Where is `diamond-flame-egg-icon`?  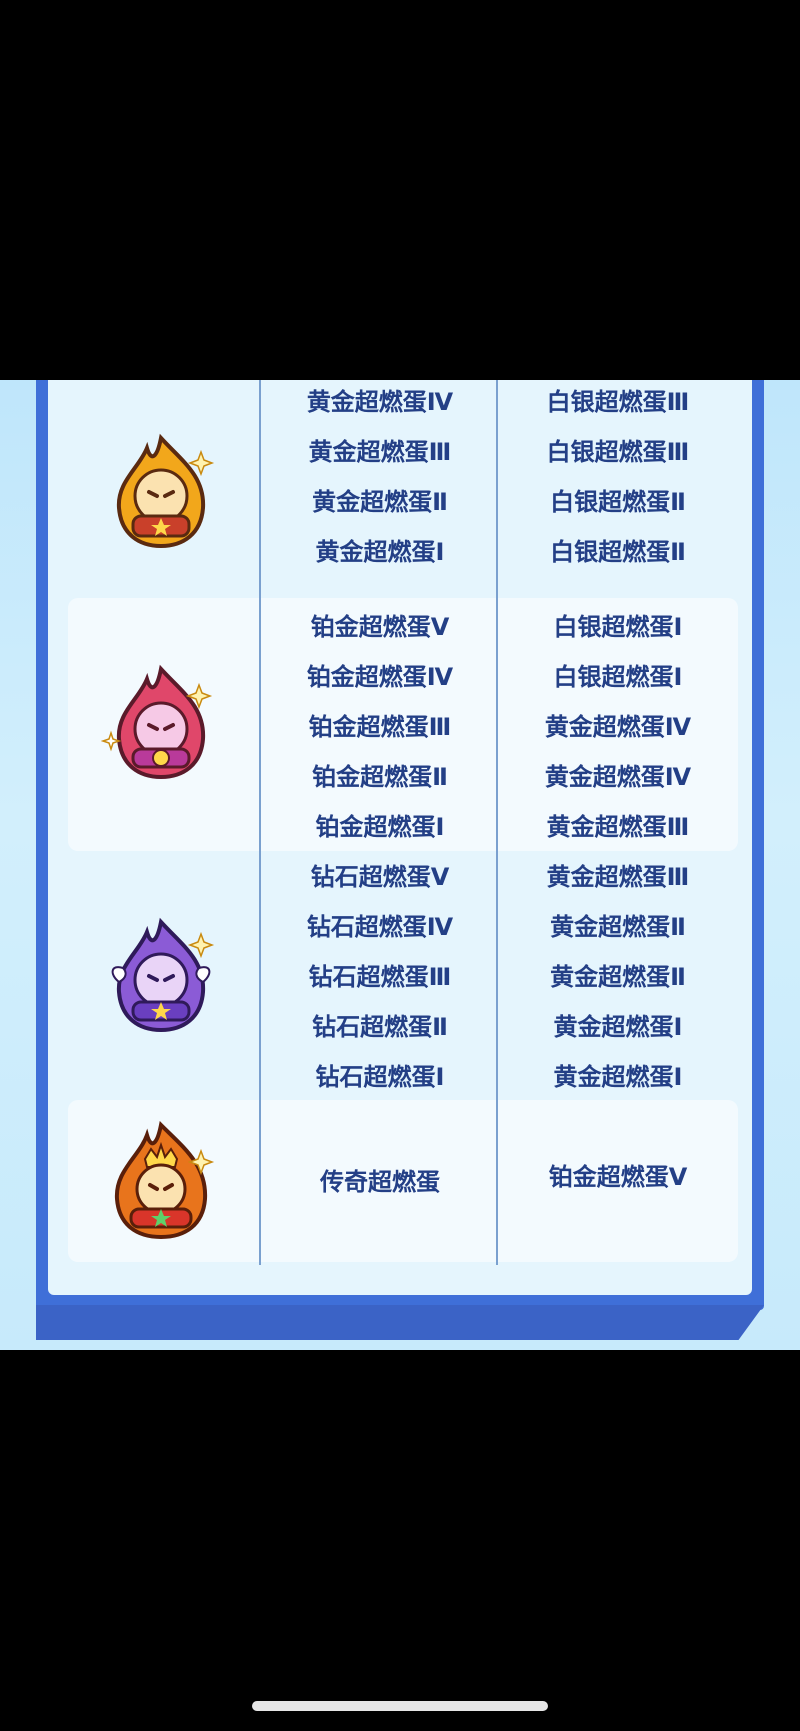 diamond-flame-egg-icon is located at coordinates (161, 976).